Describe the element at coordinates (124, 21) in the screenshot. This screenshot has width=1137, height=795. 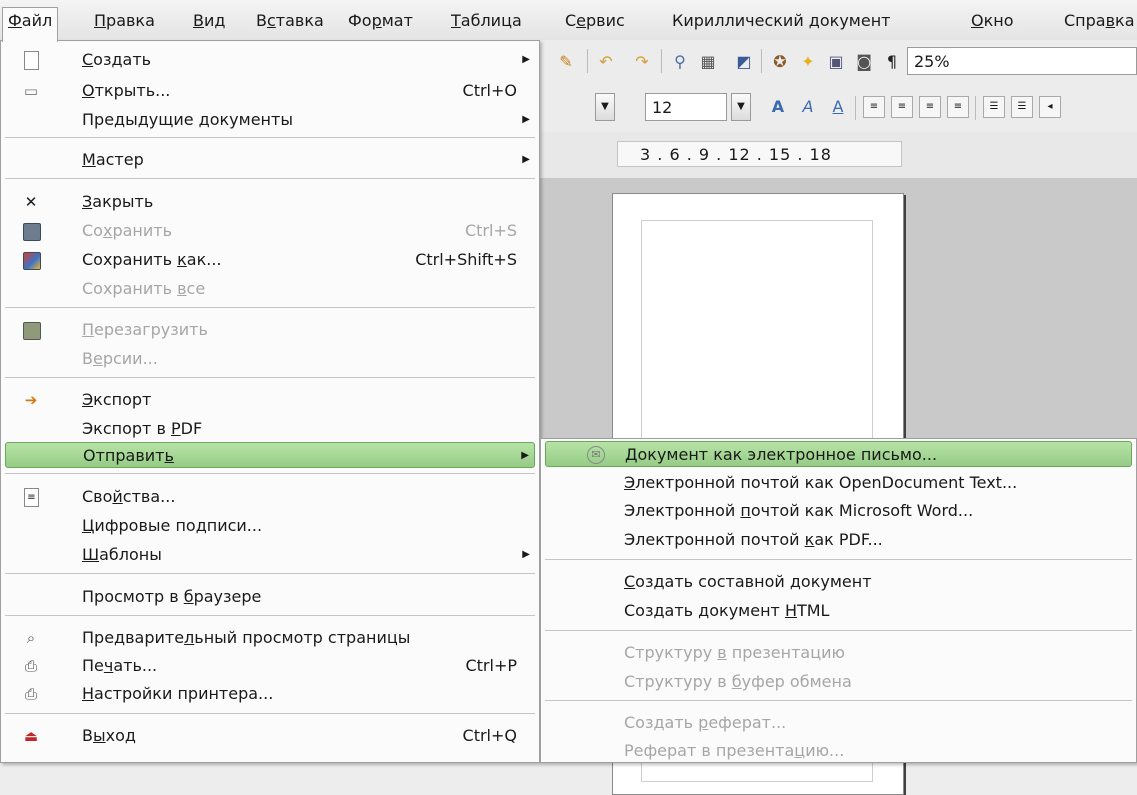
I see `menu-edit: Правка` at that location.